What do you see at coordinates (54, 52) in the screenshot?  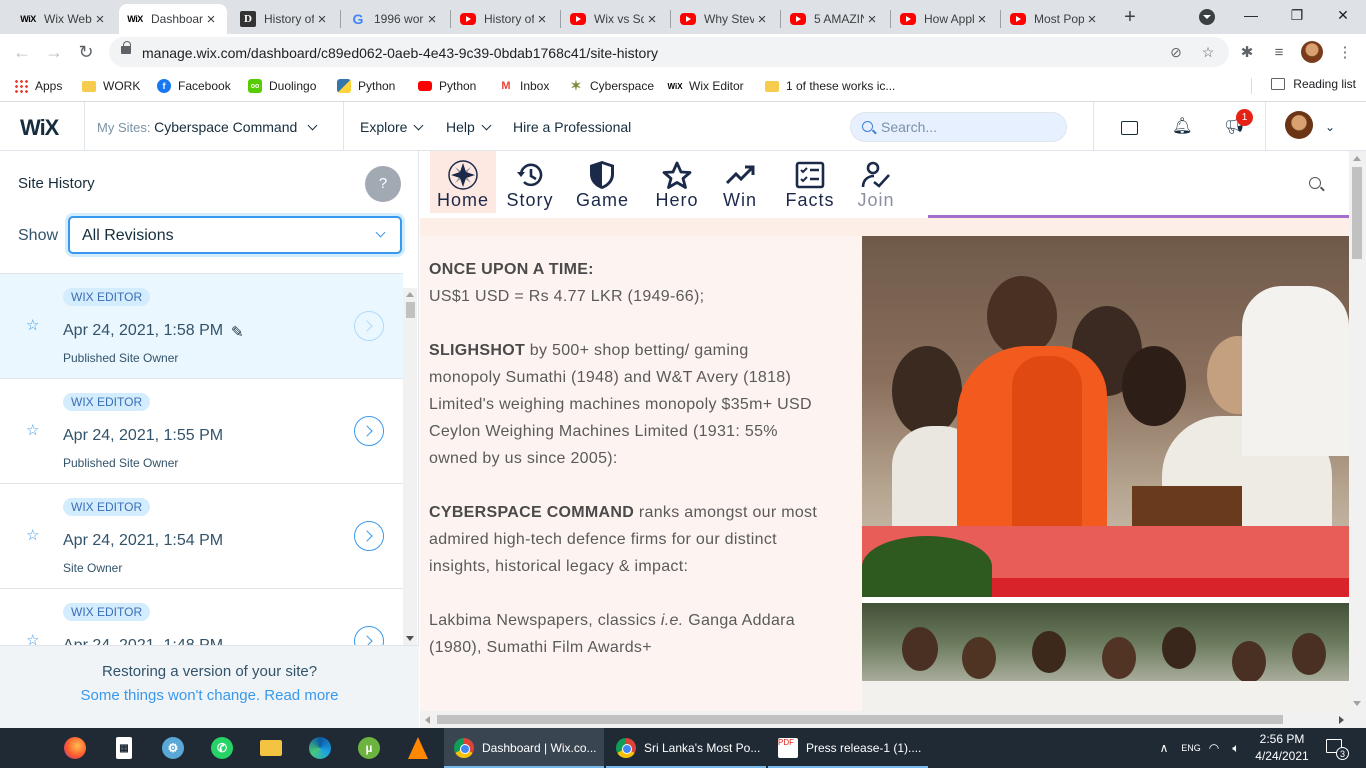 I see `forward-button: →` at bounding box center [54, 52].